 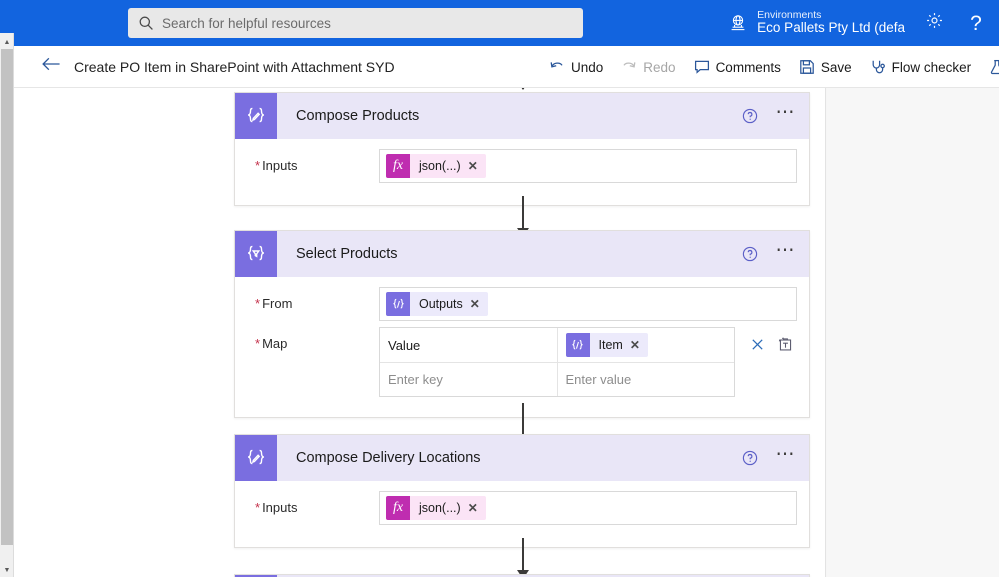 What do you see at coordinates (7, 42) in the screenshot?
I see `scroll-up-arrow-icon: ▲` at bounding box center [7, 42].